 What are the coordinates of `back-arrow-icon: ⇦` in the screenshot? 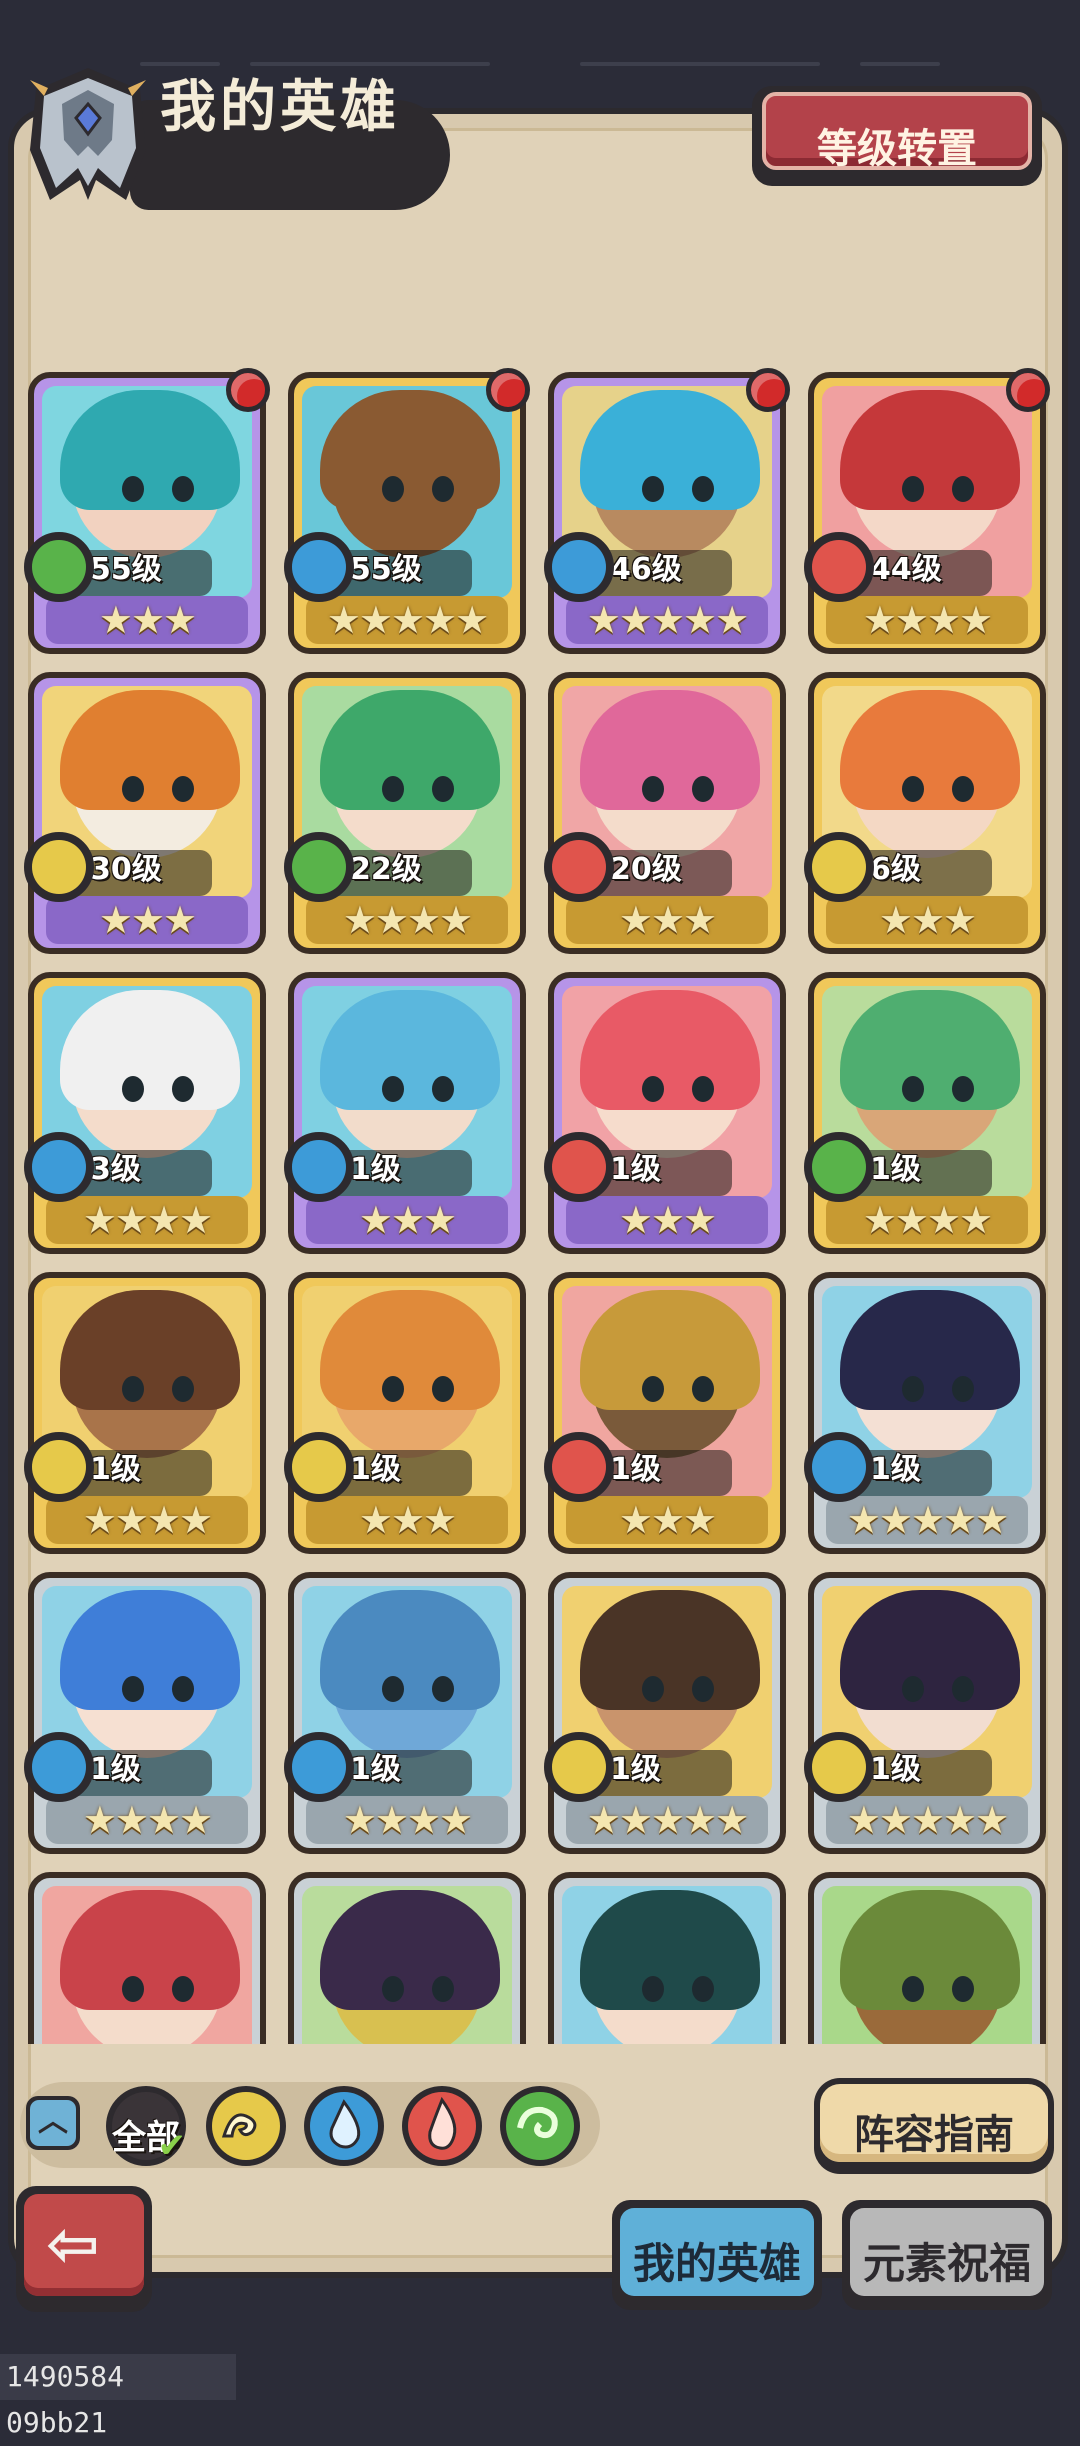 It's located at (73, 2245).